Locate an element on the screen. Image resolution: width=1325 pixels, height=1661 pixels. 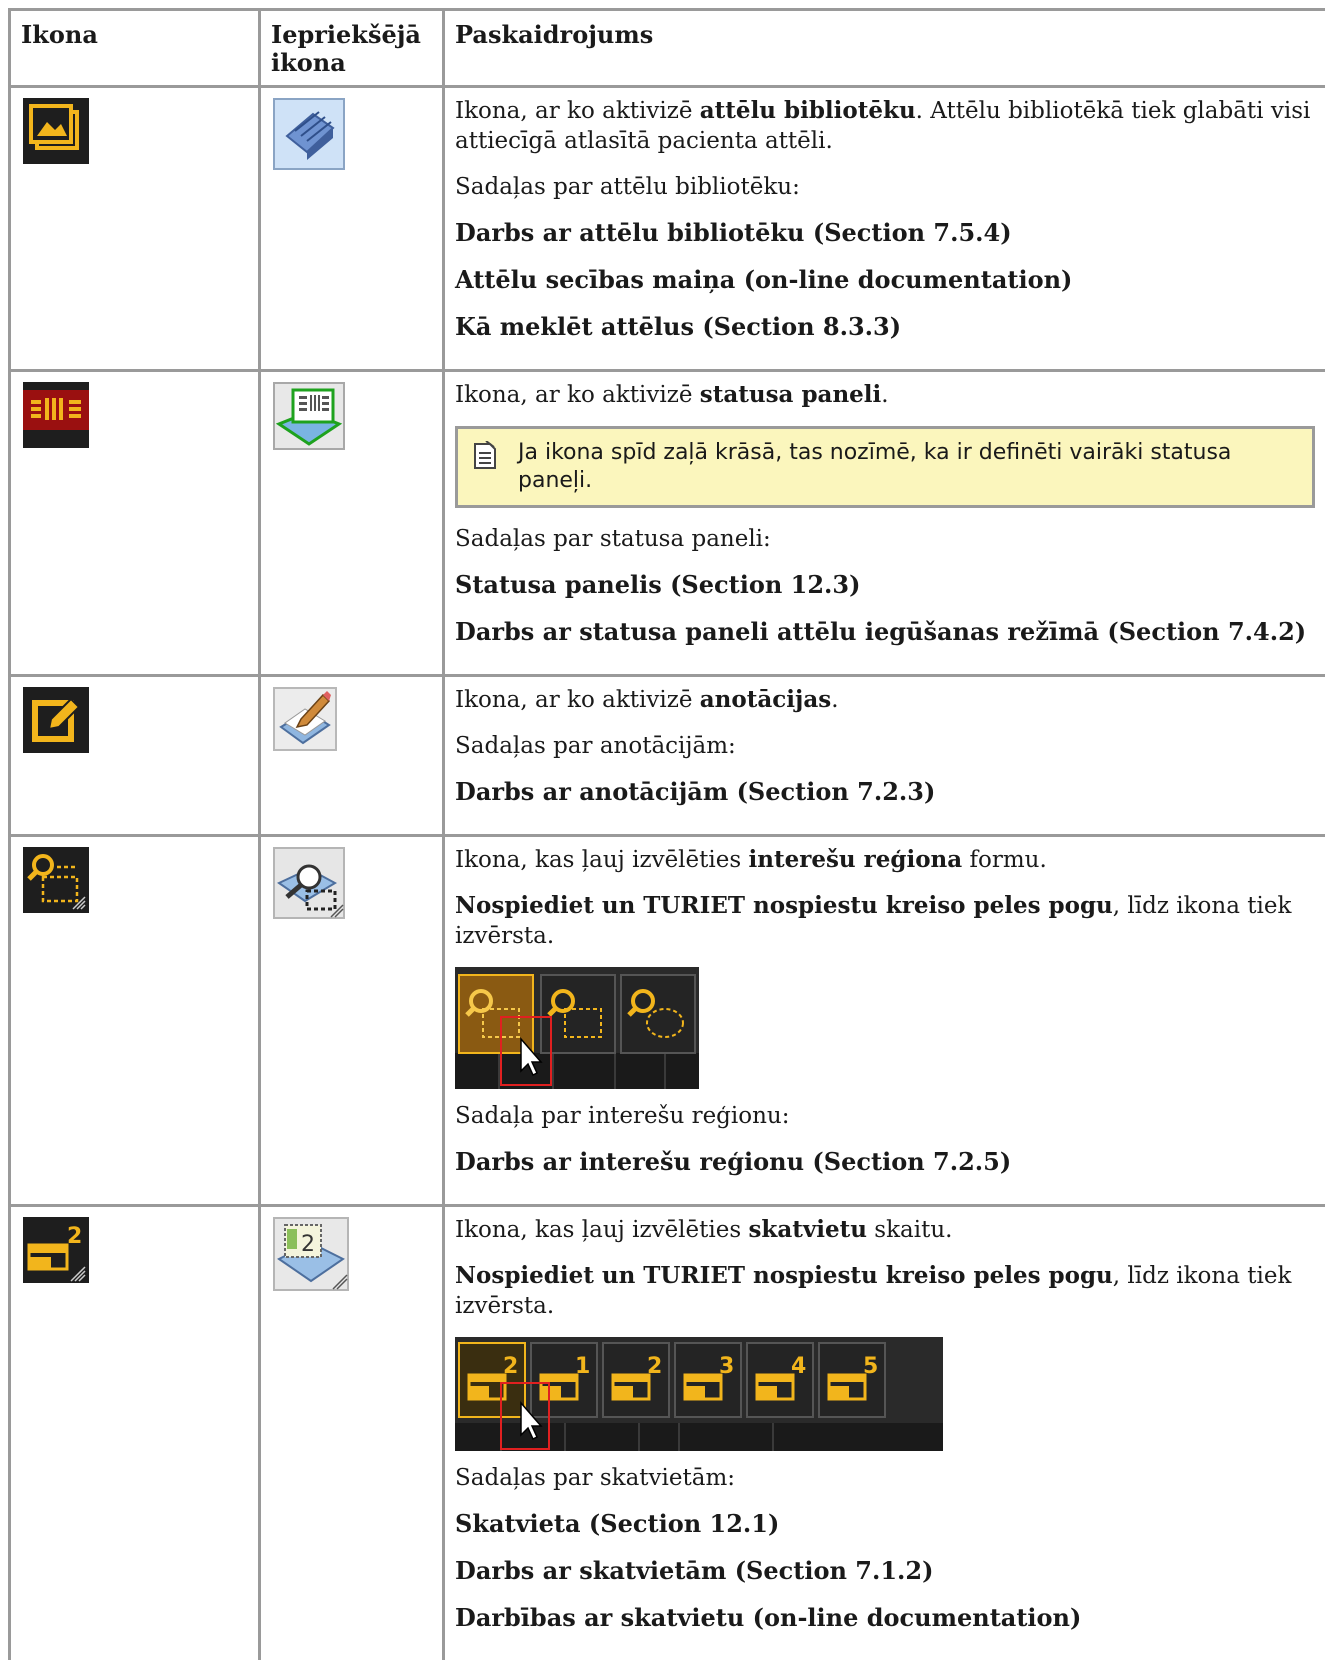
viewport-number: 4 is located at coordinates (798, 1366).